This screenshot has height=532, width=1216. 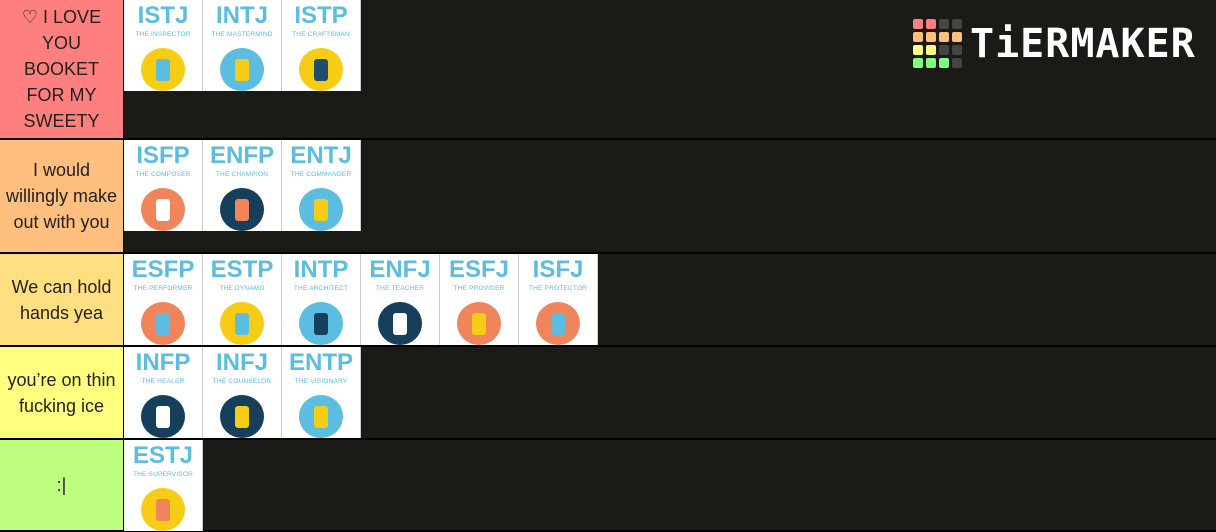 I want to click on tier-item-isfp: ISFP THE COMPOSER, so click(x=163, y=185).